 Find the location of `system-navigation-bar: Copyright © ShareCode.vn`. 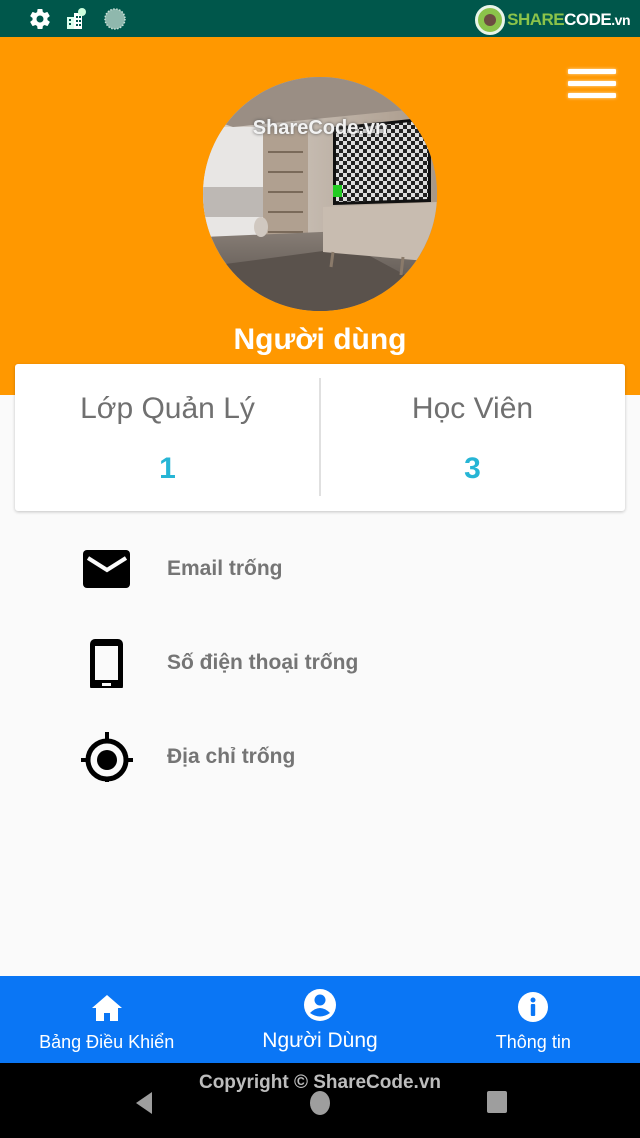

system-navigation-bar: Copyright © ShareCode.vn is located at coordinates (320, 1100).